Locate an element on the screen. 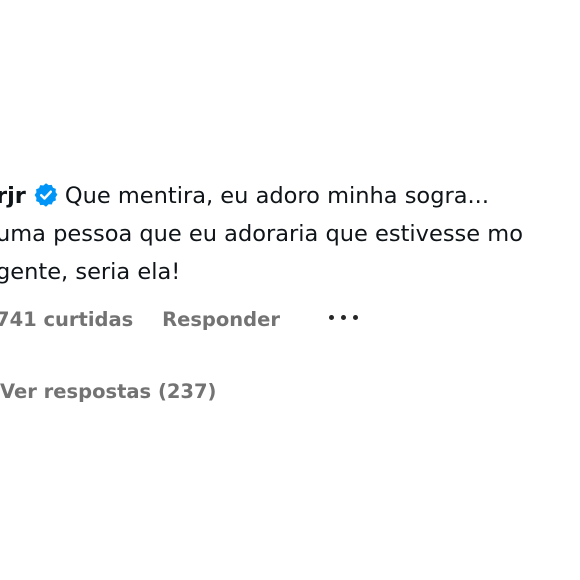 The width and height of the screenshot is (580, 580). comment-username: rjr is located at coordinates (13, 196).